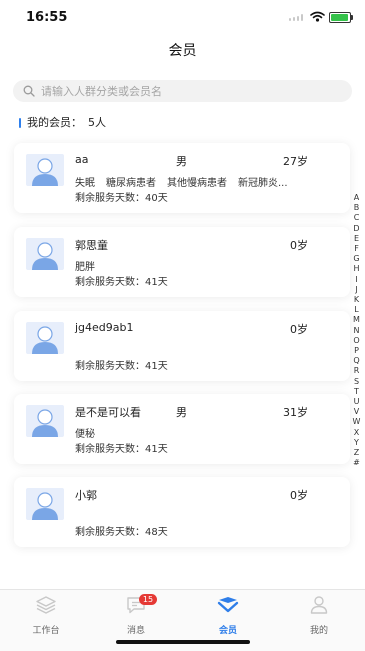  What do you see at coordinates (182, 51) in the screenshot?
I see `page-title: 会员` at bounding box center [182, 51].